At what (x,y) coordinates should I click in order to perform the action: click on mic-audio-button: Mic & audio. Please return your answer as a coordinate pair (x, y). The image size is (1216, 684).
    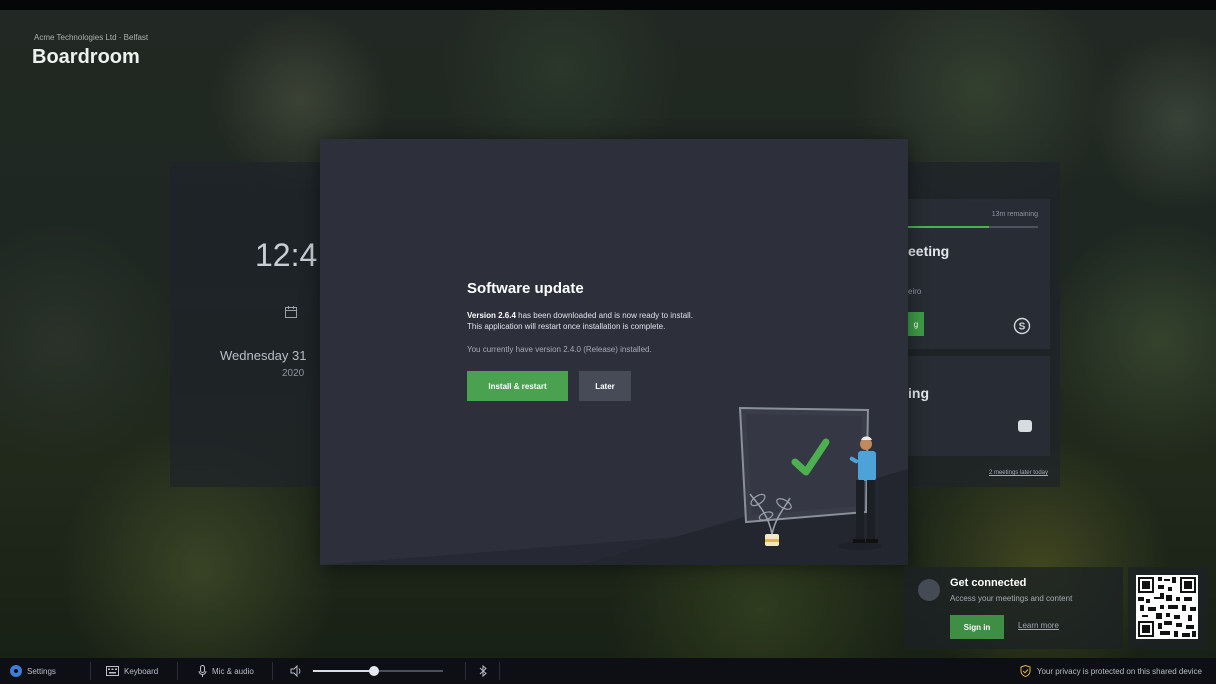
    Looking at the image, I should click on (226, 671).